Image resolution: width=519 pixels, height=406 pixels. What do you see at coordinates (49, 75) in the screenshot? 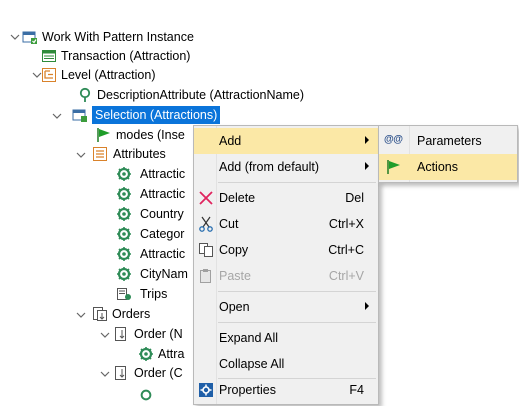
I see `level-icon` at bounding box center [49, 75].